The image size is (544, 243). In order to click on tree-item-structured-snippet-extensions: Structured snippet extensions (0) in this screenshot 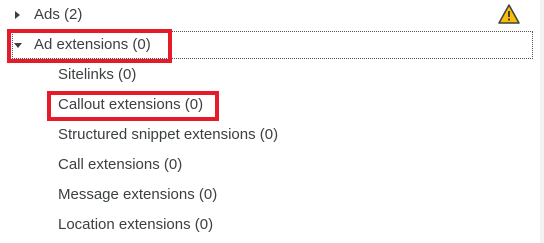, I will do `click(270, 135)`.